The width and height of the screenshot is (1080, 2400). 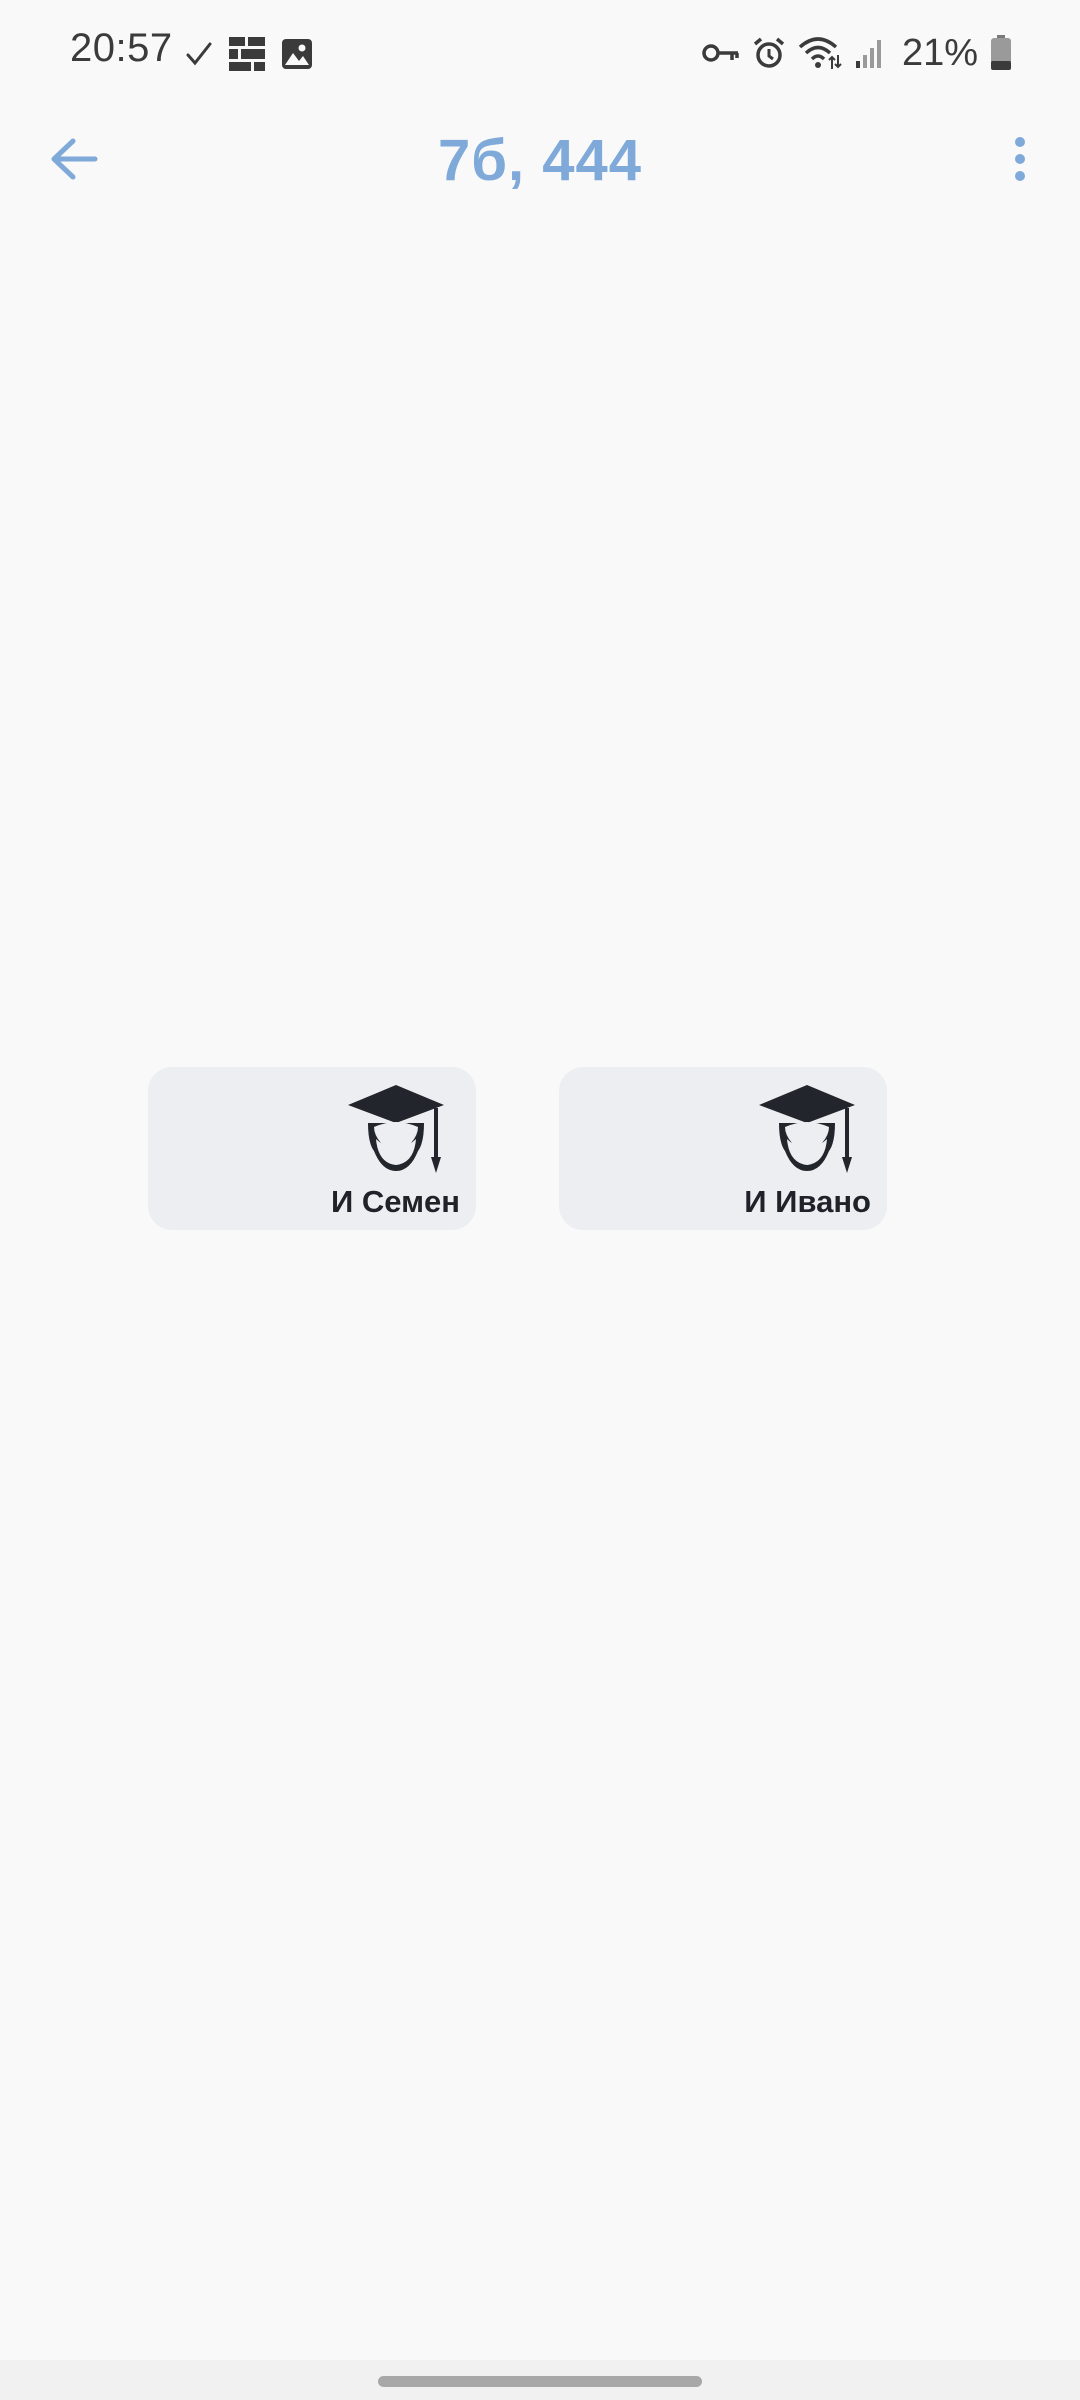 I want to click on alarm-icon, so click(x=769, y=53).